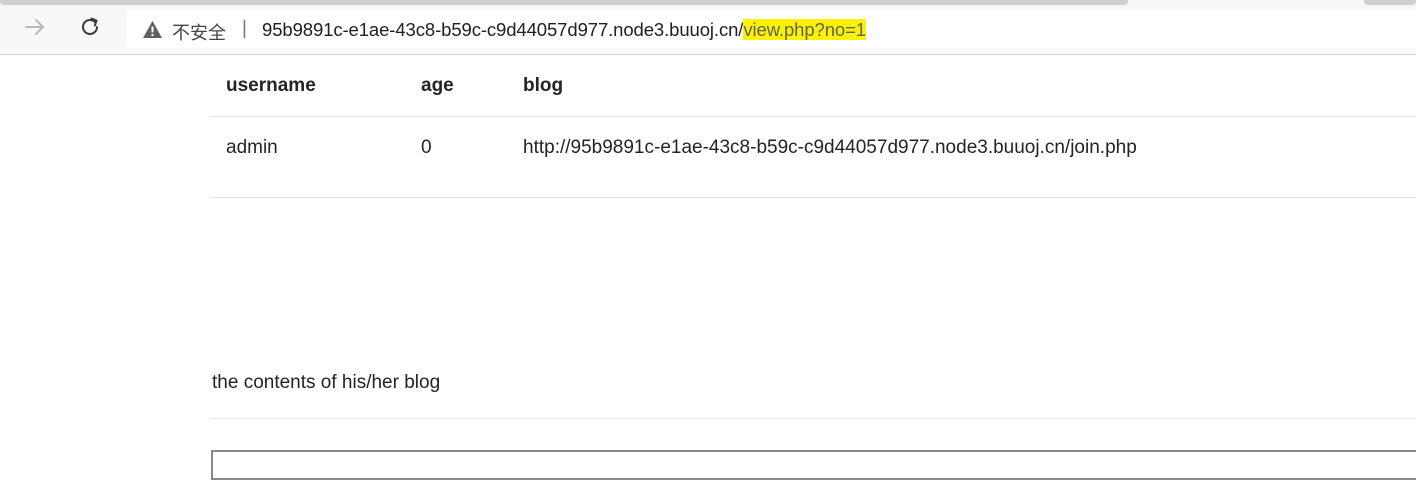 This screenshot has height=480, width=1416. I want to click on reload-icon, so click(90, 26).